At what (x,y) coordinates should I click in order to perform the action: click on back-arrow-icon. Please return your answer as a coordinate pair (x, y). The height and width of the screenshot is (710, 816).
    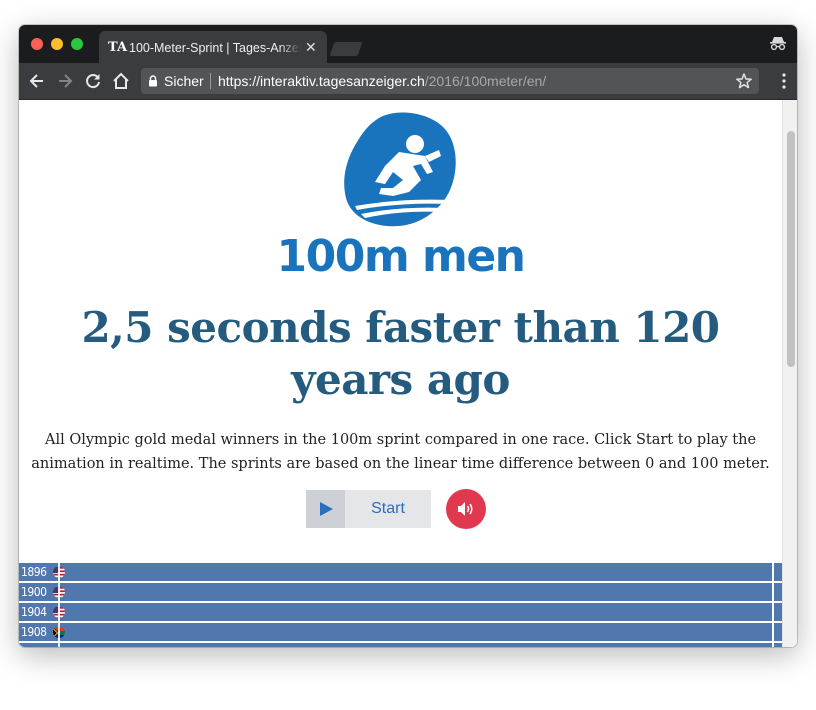
    Looking at the image, I should click on (37, 81).